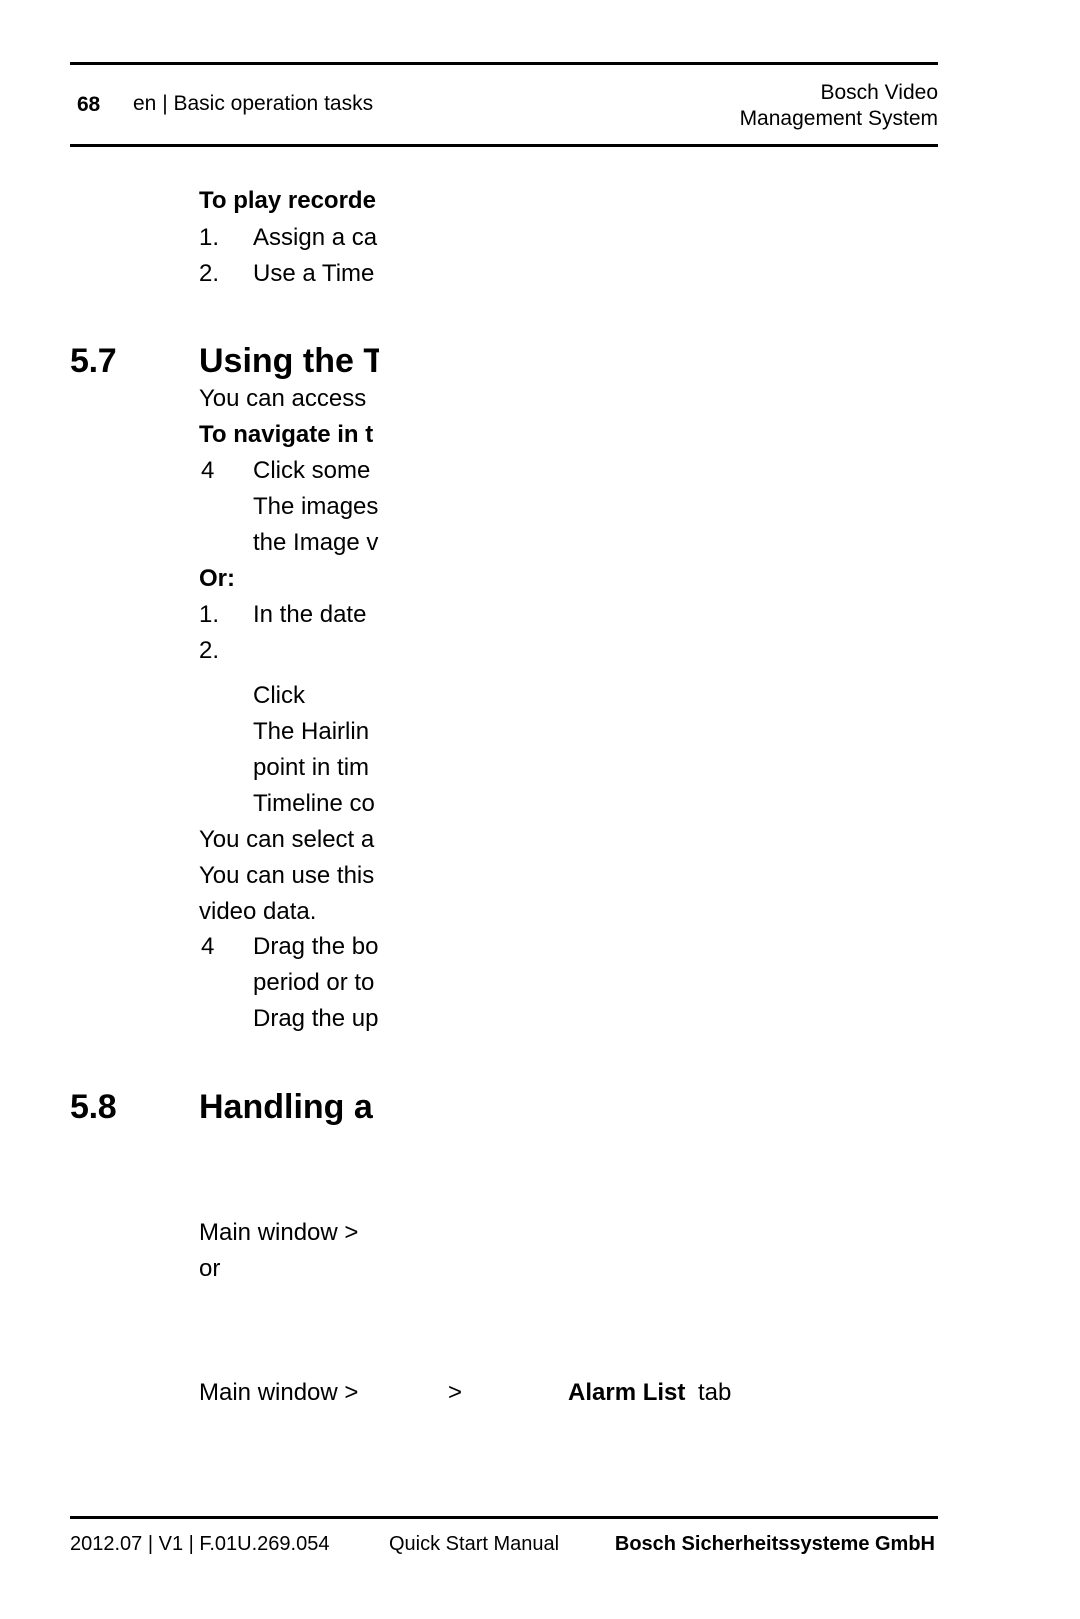 This screenshot has width=1080, height=1619. Describe the element at coordinates (715, 1392) in the screenshot. I see `menu-path-2-tab-suffix: tab` at that location.